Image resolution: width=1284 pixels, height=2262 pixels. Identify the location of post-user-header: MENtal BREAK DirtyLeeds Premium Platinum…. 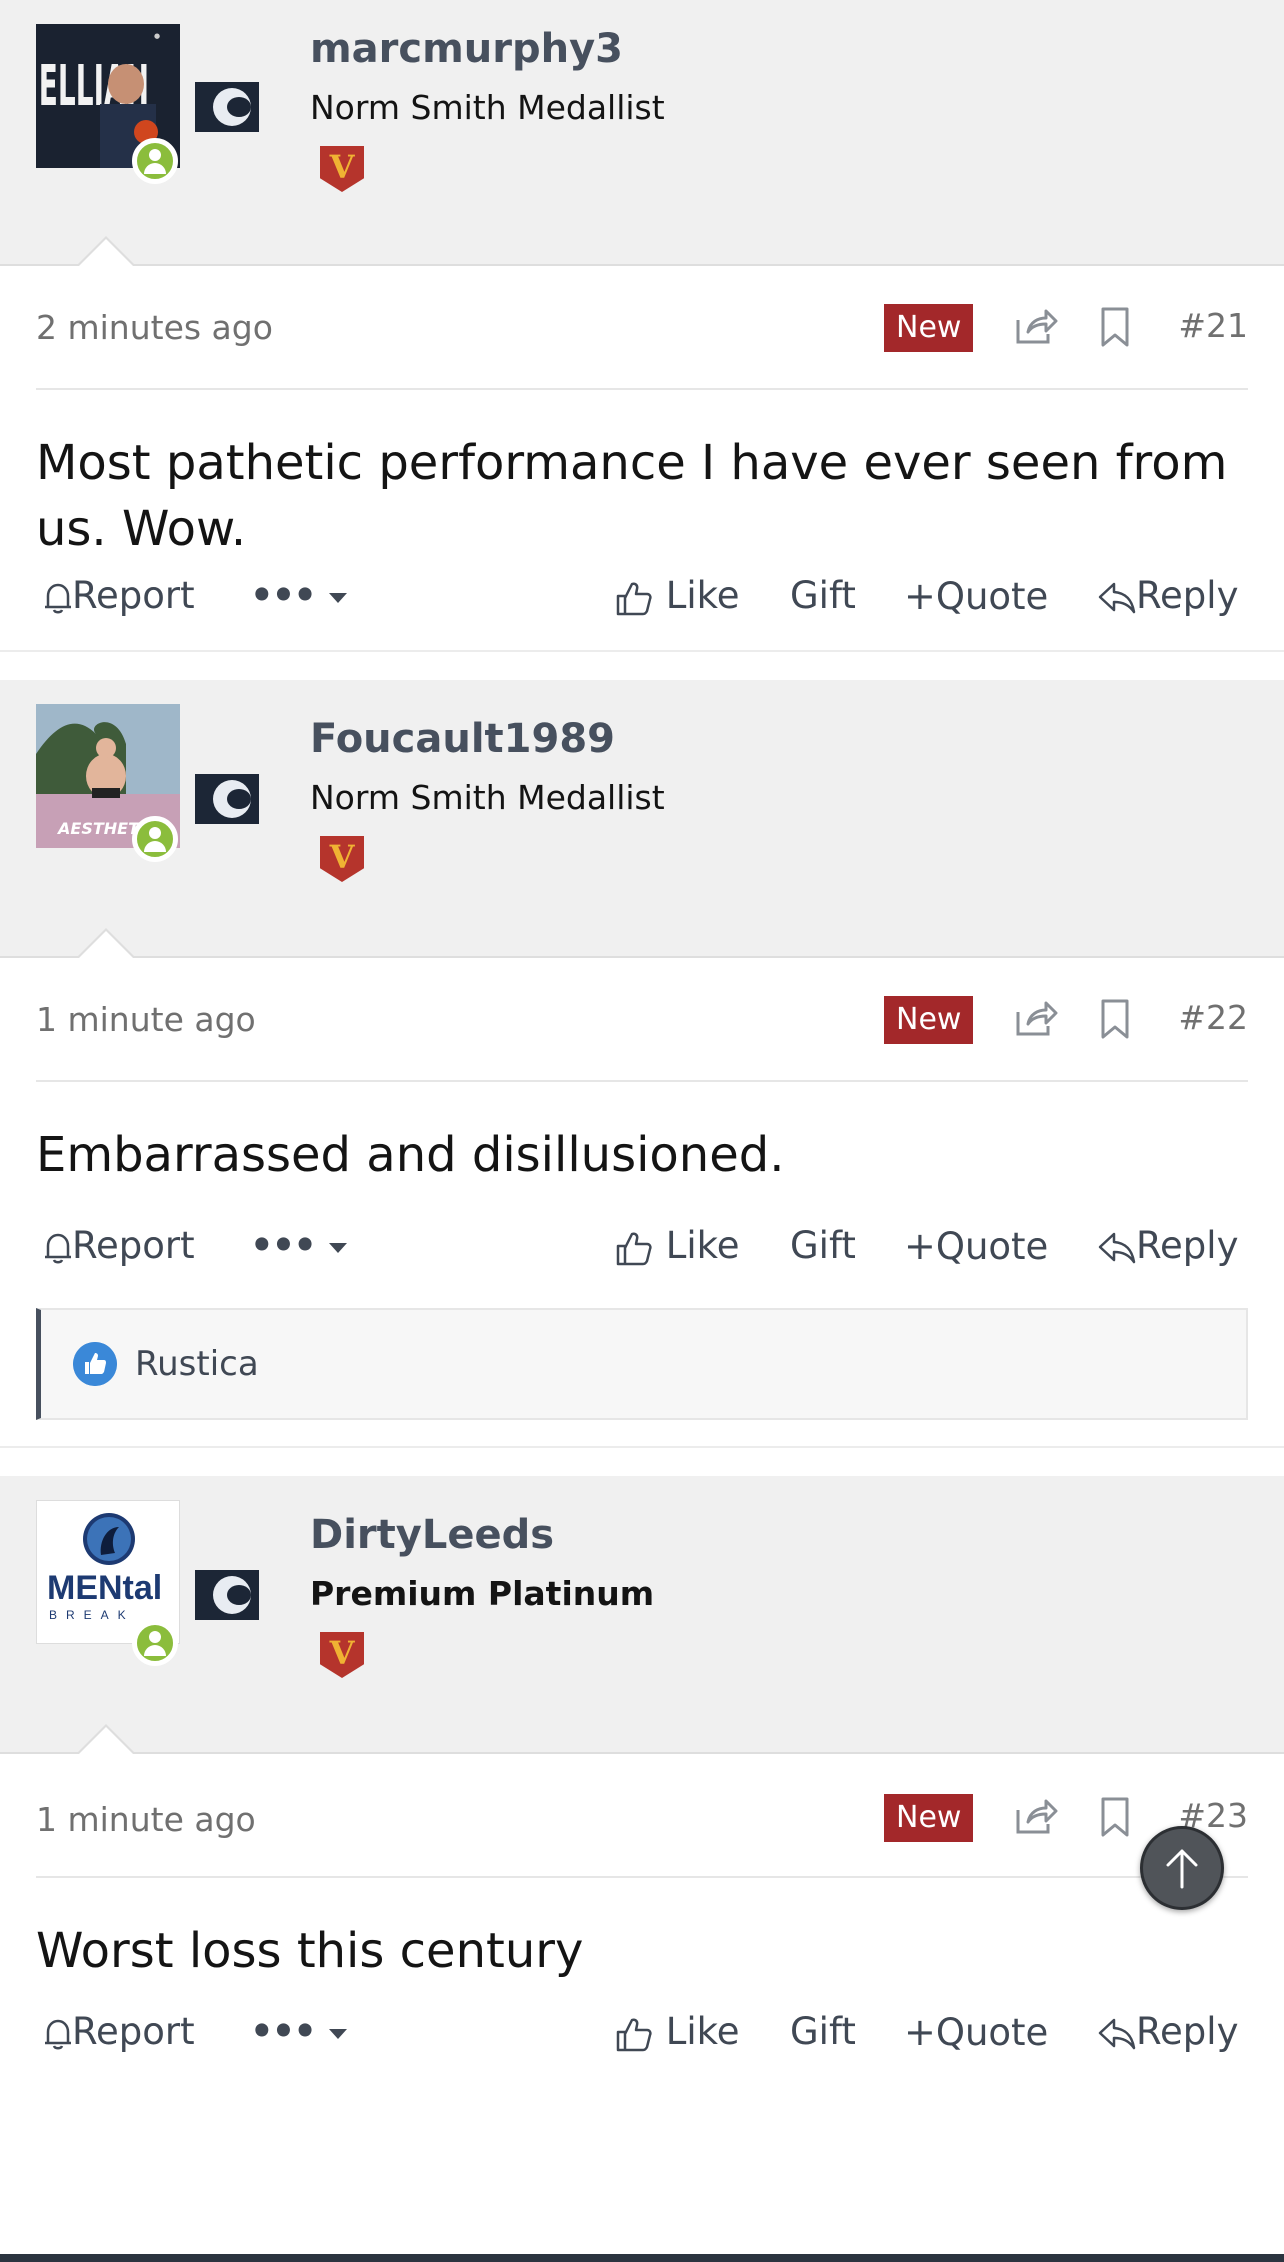
(642, 1615).